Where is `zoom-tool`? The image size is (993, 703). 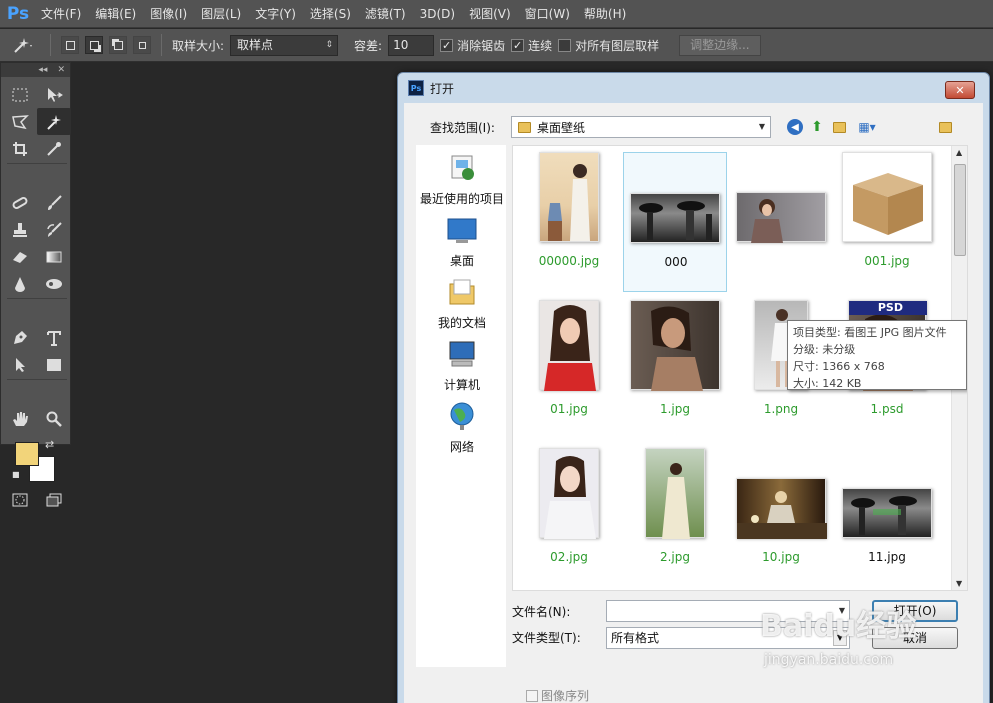
zoom-tool is located at coordinates (54, 418).